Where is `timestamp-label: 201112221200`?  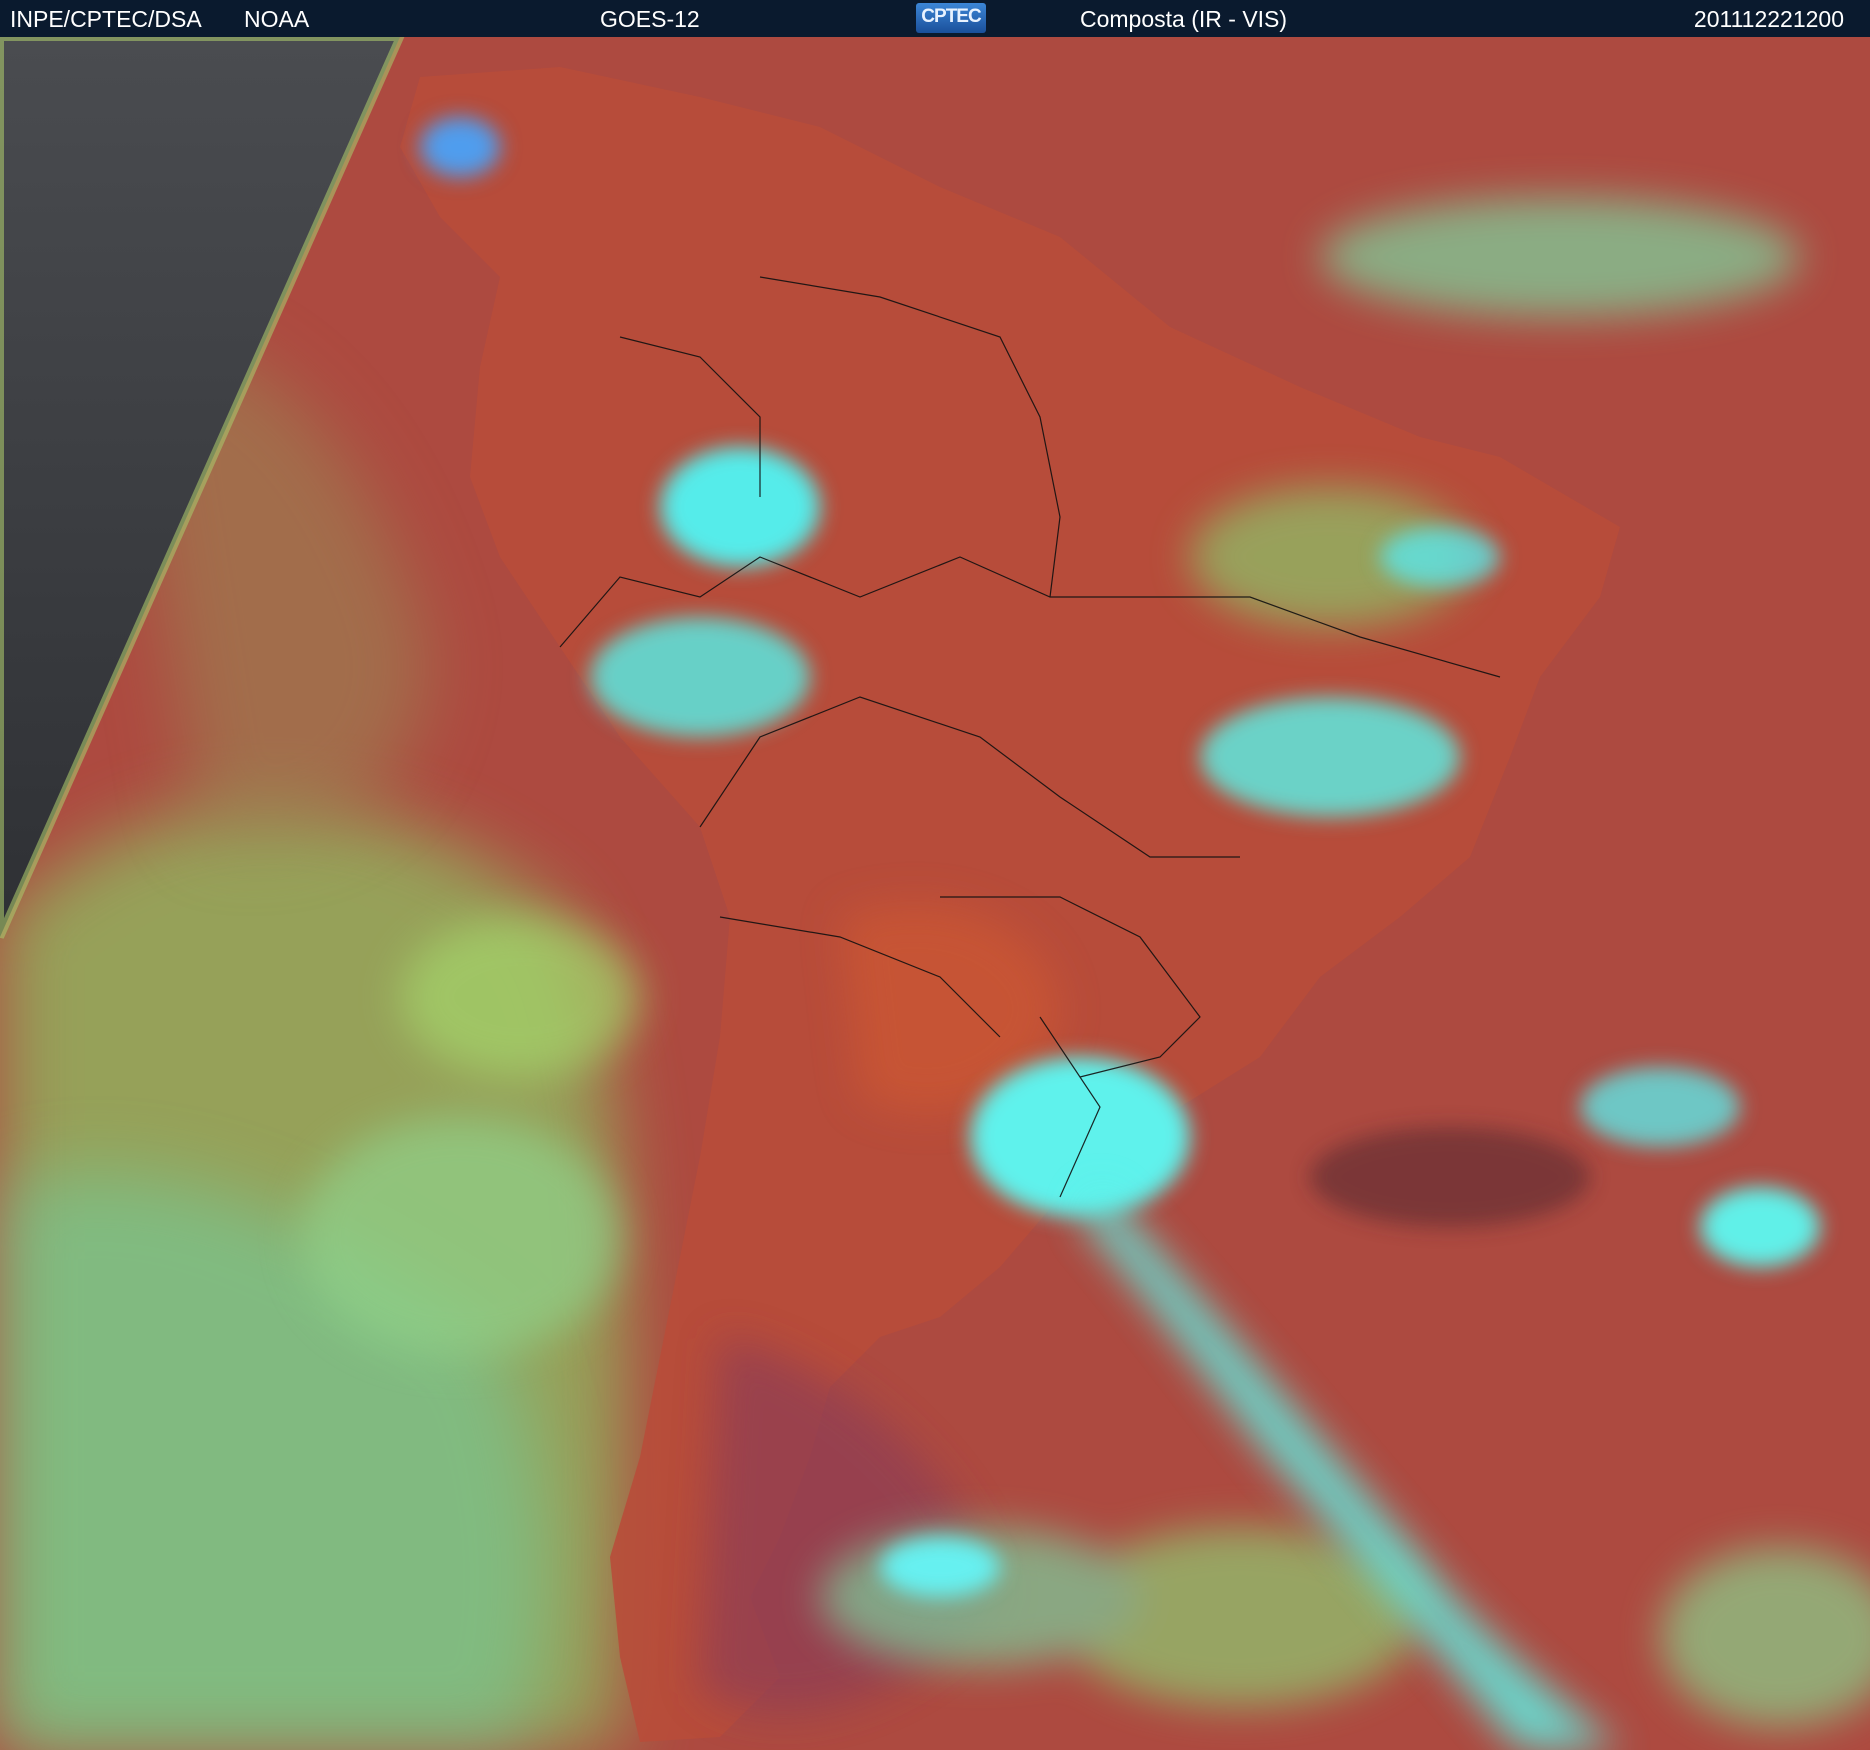
timestamp-label: 201112221200 is located at coordinates (1768, 19).